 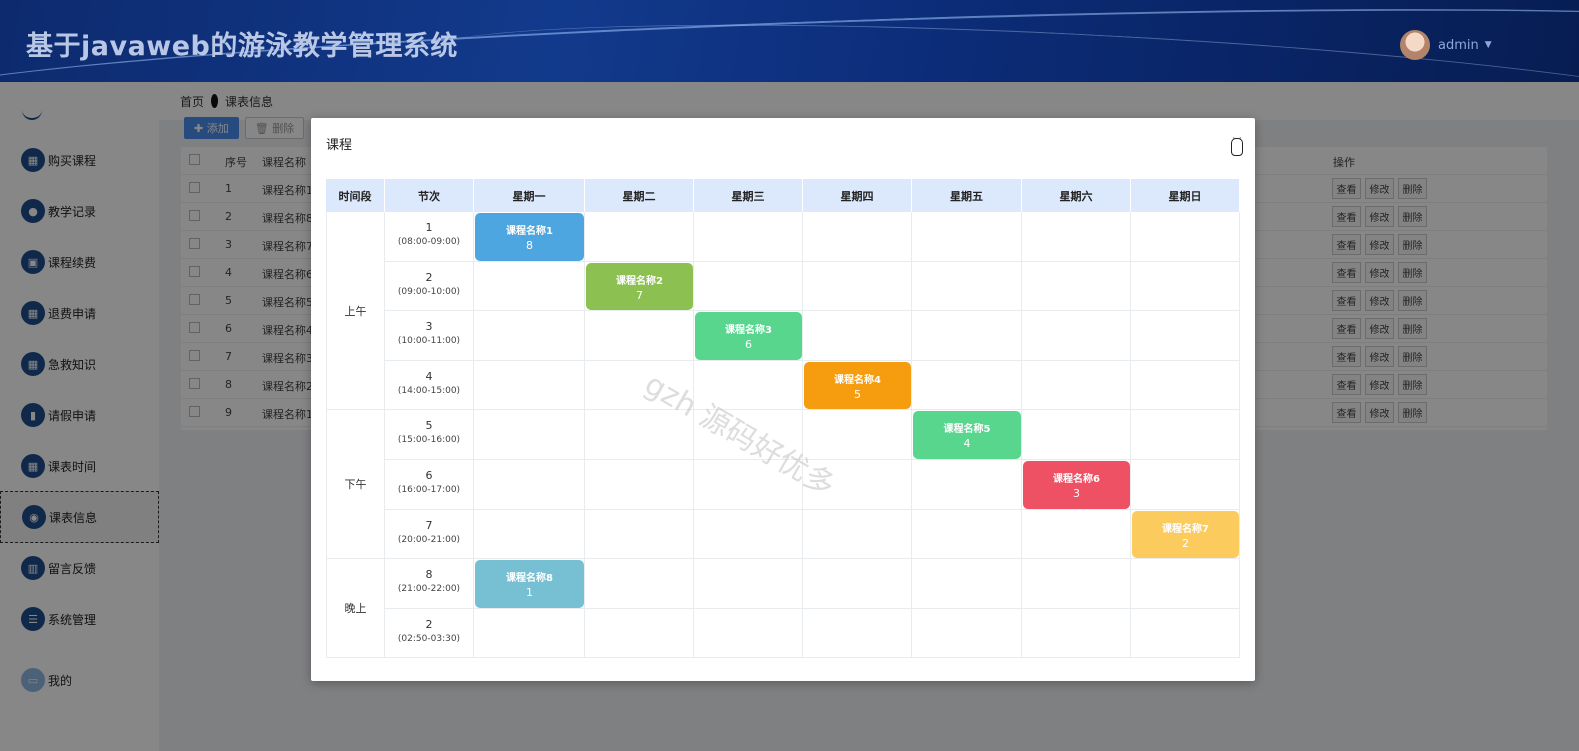 I want to click on modal-title: 课程, so click(x=339, y=145).